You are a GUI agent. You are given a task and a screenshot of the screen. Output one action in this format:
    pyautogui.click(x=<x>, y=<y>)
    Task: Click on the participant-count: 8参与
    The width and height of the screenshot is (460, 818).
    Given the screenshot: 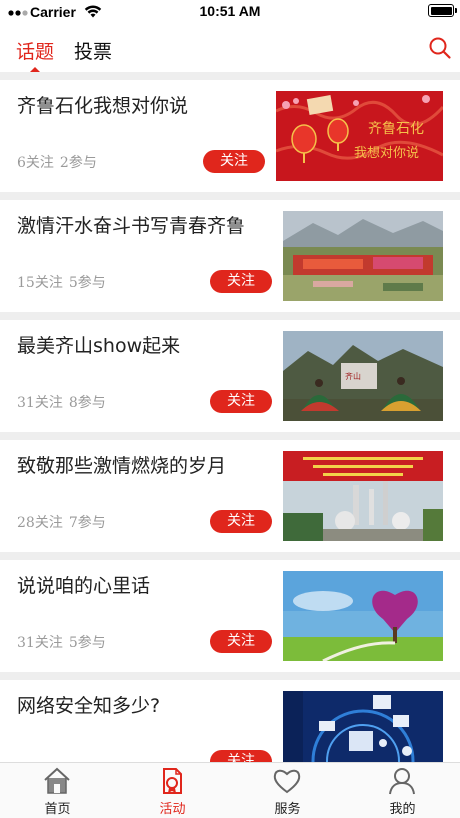 What is the action you would take?
    pyautogui.click(x=87, y=403)
    